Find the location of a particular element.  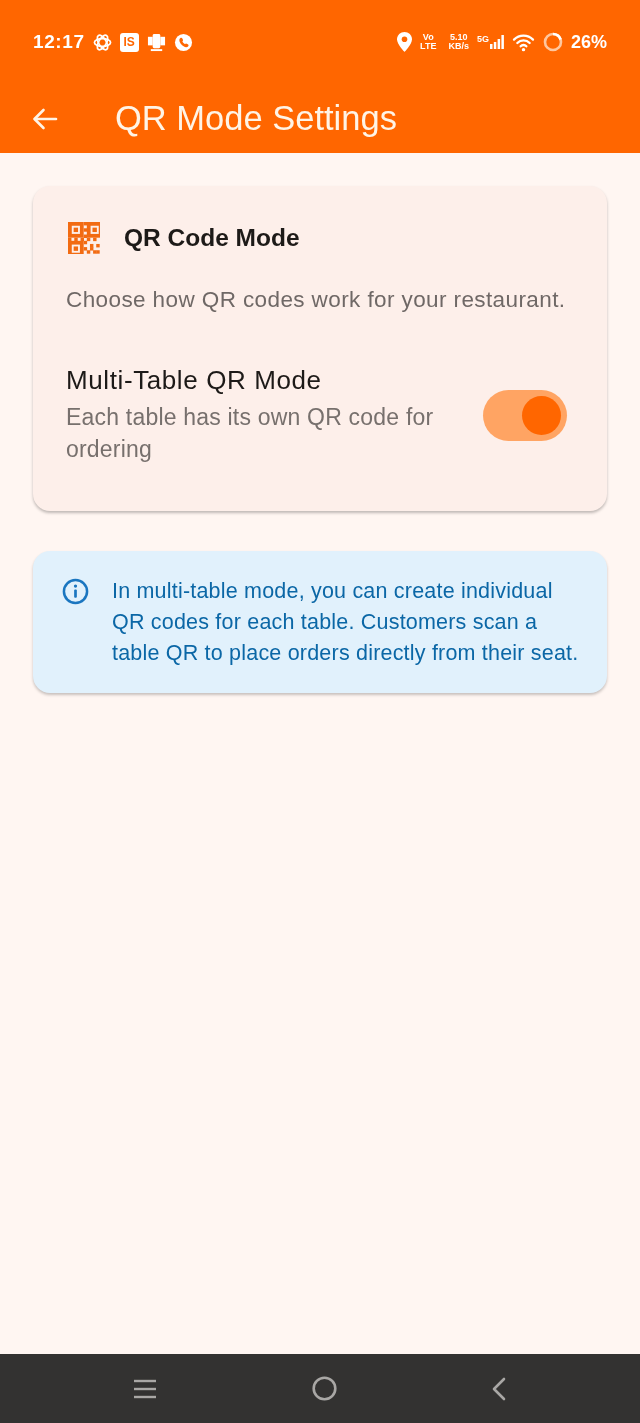

home-circle-icon is located at coordinates (324, 1388).